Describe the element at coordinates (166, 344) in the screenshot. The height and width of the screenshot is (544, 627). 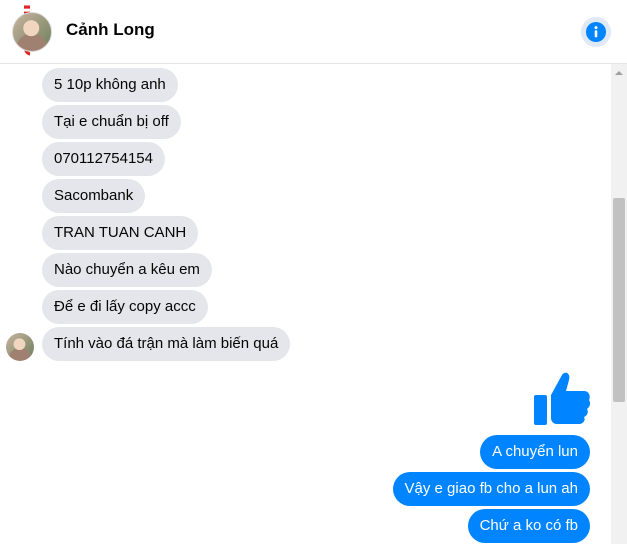
I see `incoming-message: Tính vào đá trận mà làm biến quá` at that location.